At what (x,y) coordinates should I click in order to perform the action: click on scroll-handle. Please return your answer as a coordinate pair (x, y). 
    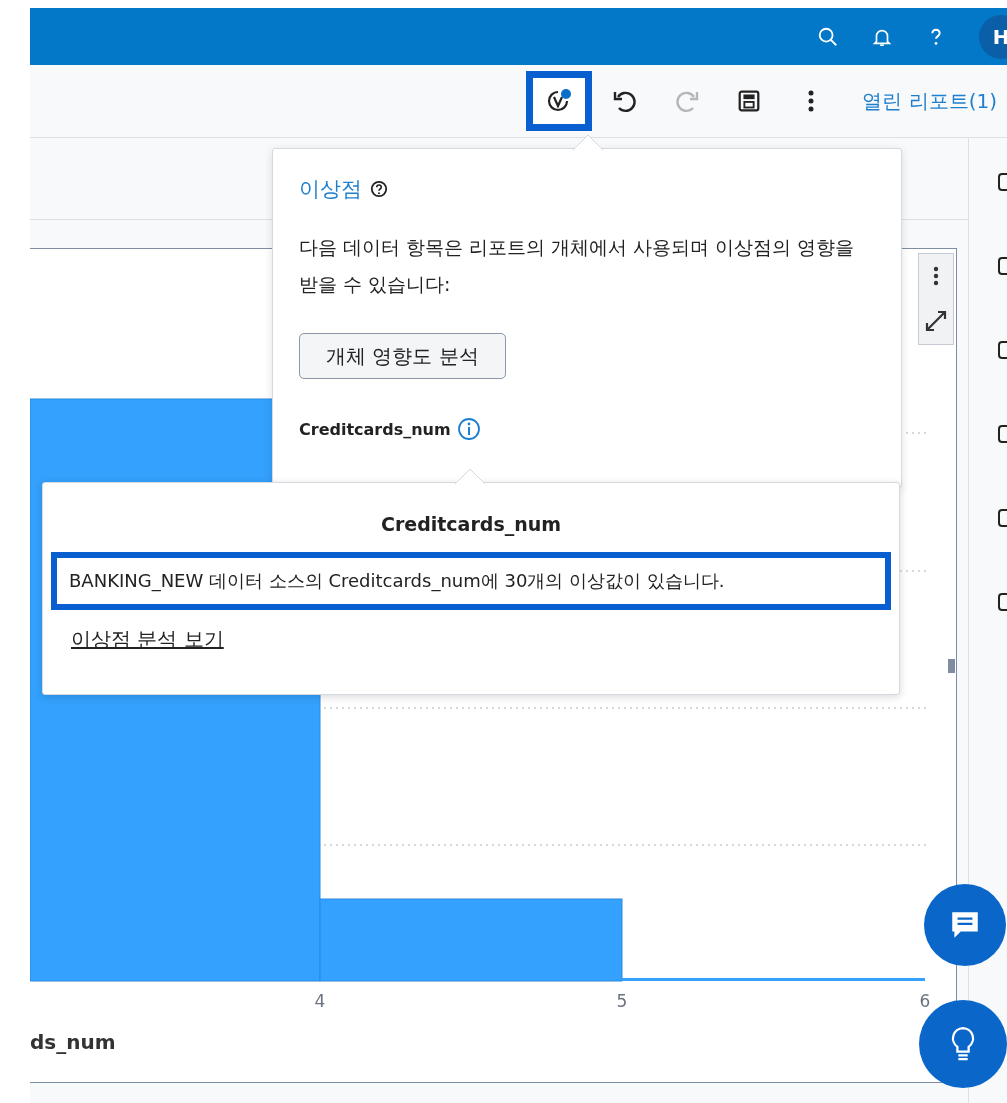
    Looking at the image, I should click on (951, 666).